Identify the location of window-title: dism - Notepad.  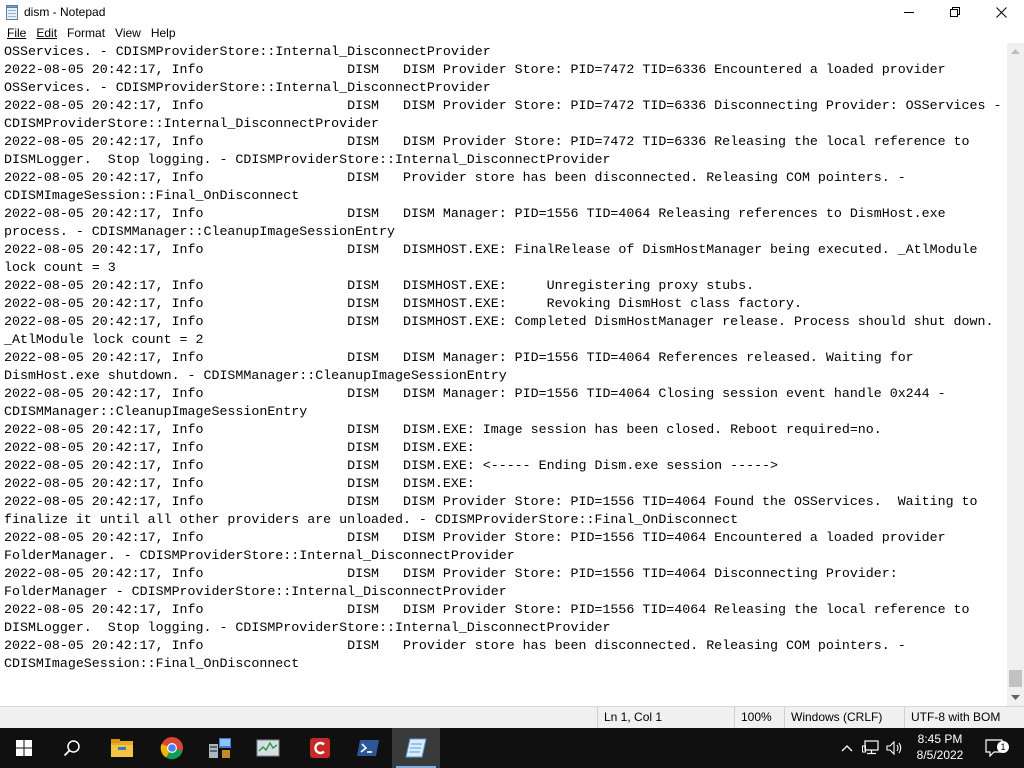
(65, 12).